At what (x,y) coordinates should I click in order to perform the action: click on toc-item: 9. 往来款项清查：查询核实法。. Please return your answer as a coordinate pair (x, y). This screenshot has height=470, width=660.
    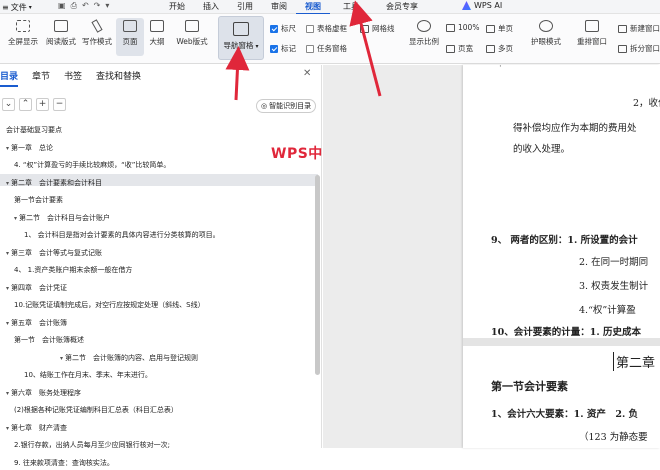
    Looking at the image, I should click on (64, 463).